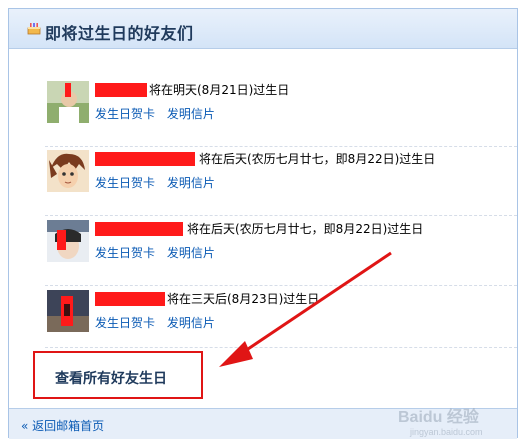  I want to click on panel-header: 即将过生日的好友们, so click(263, 29).